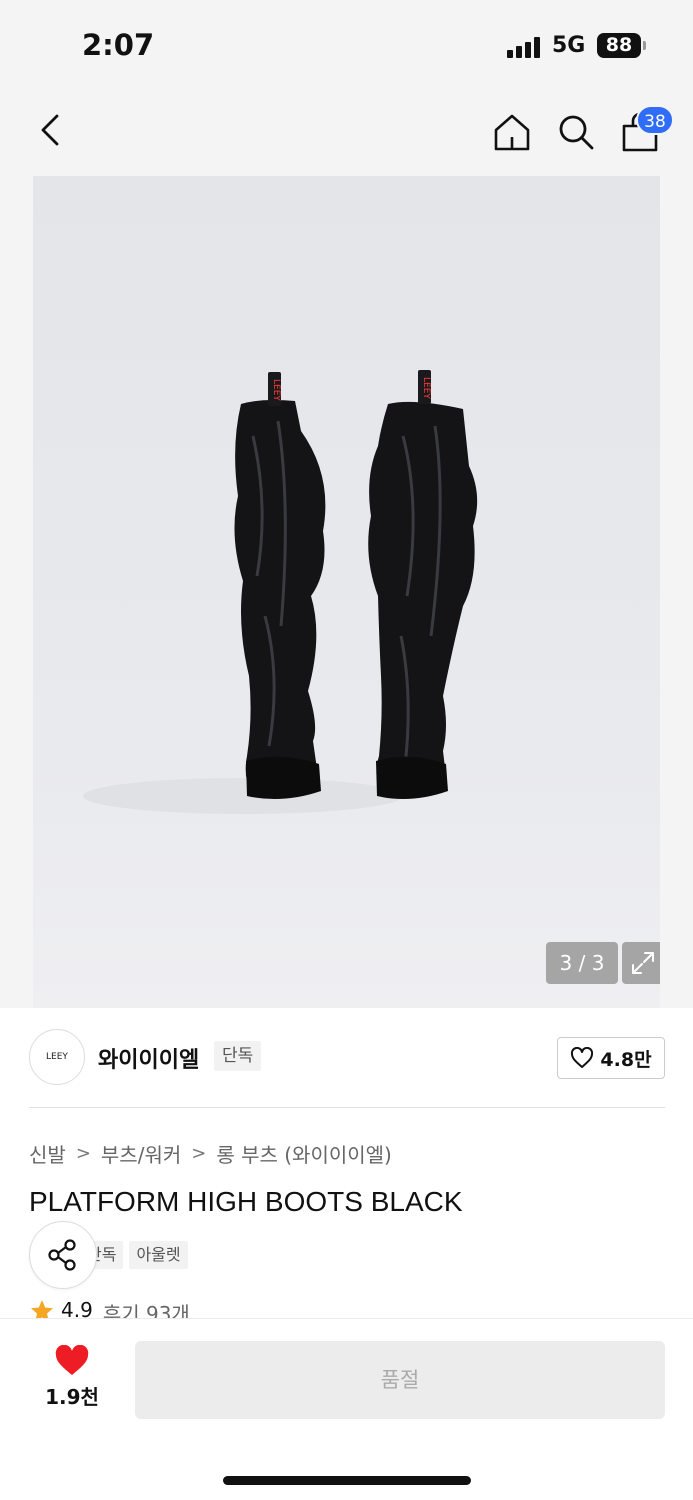 The width and height of the screenshot is (693, 1500). What do you see at coordinates (148, 1058) in the screenshot?
I see `brand-name: 와이이이엘` at bounding box center [148, 1058].